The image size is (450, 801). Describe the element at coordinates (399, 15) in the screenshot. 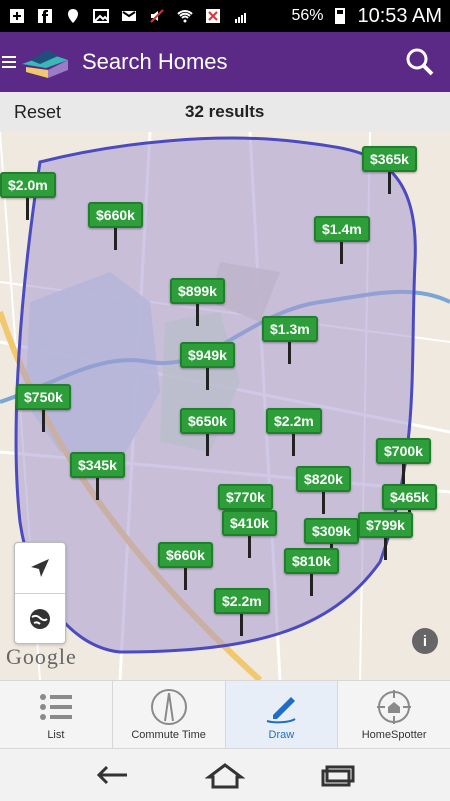

I see `clock: 10:53 AM` at that location.